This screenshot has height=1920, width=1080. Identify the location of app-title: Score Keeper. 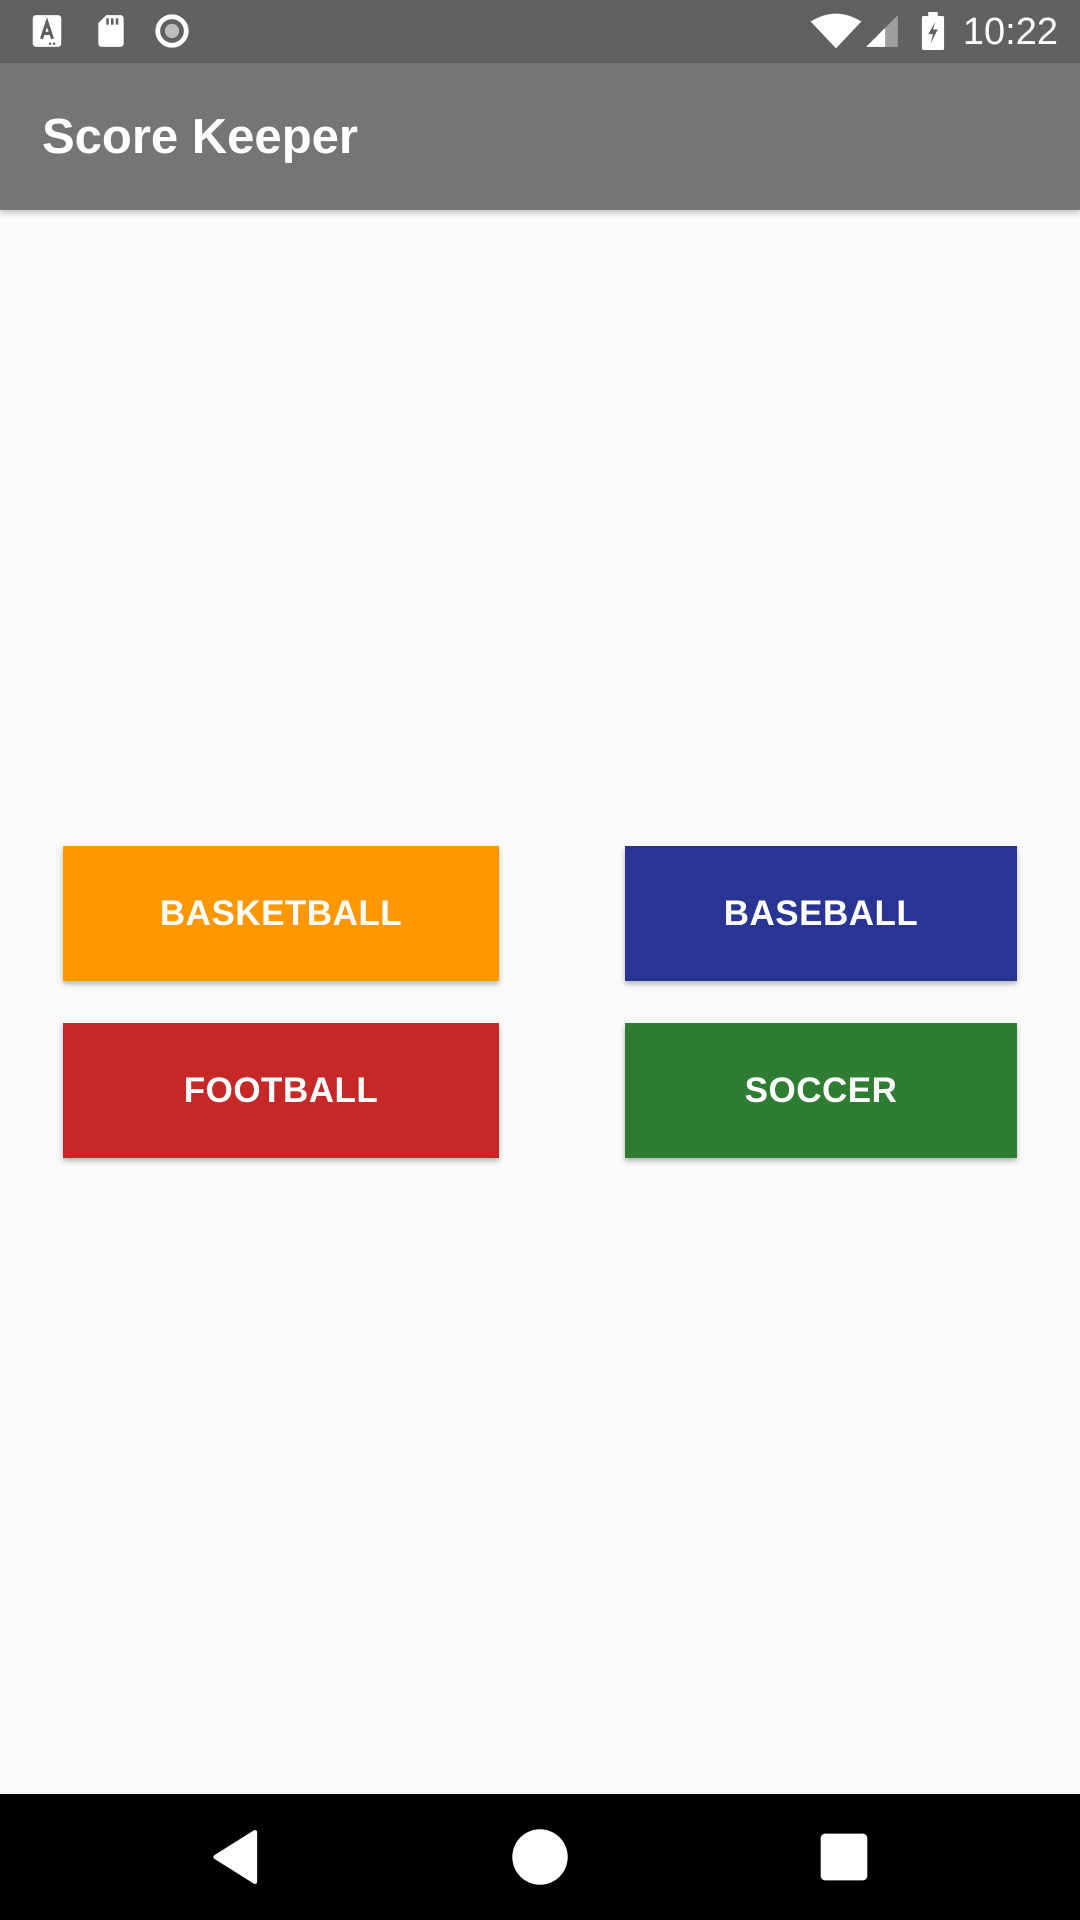
(200, 137).